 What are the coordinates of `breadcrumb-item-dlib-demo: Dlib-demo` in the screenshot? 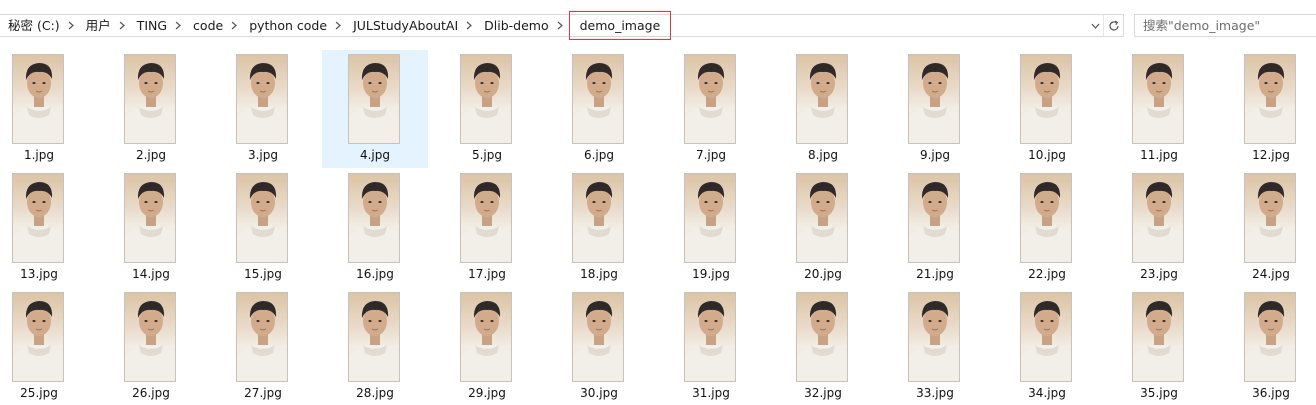 It's located at (514, 25).